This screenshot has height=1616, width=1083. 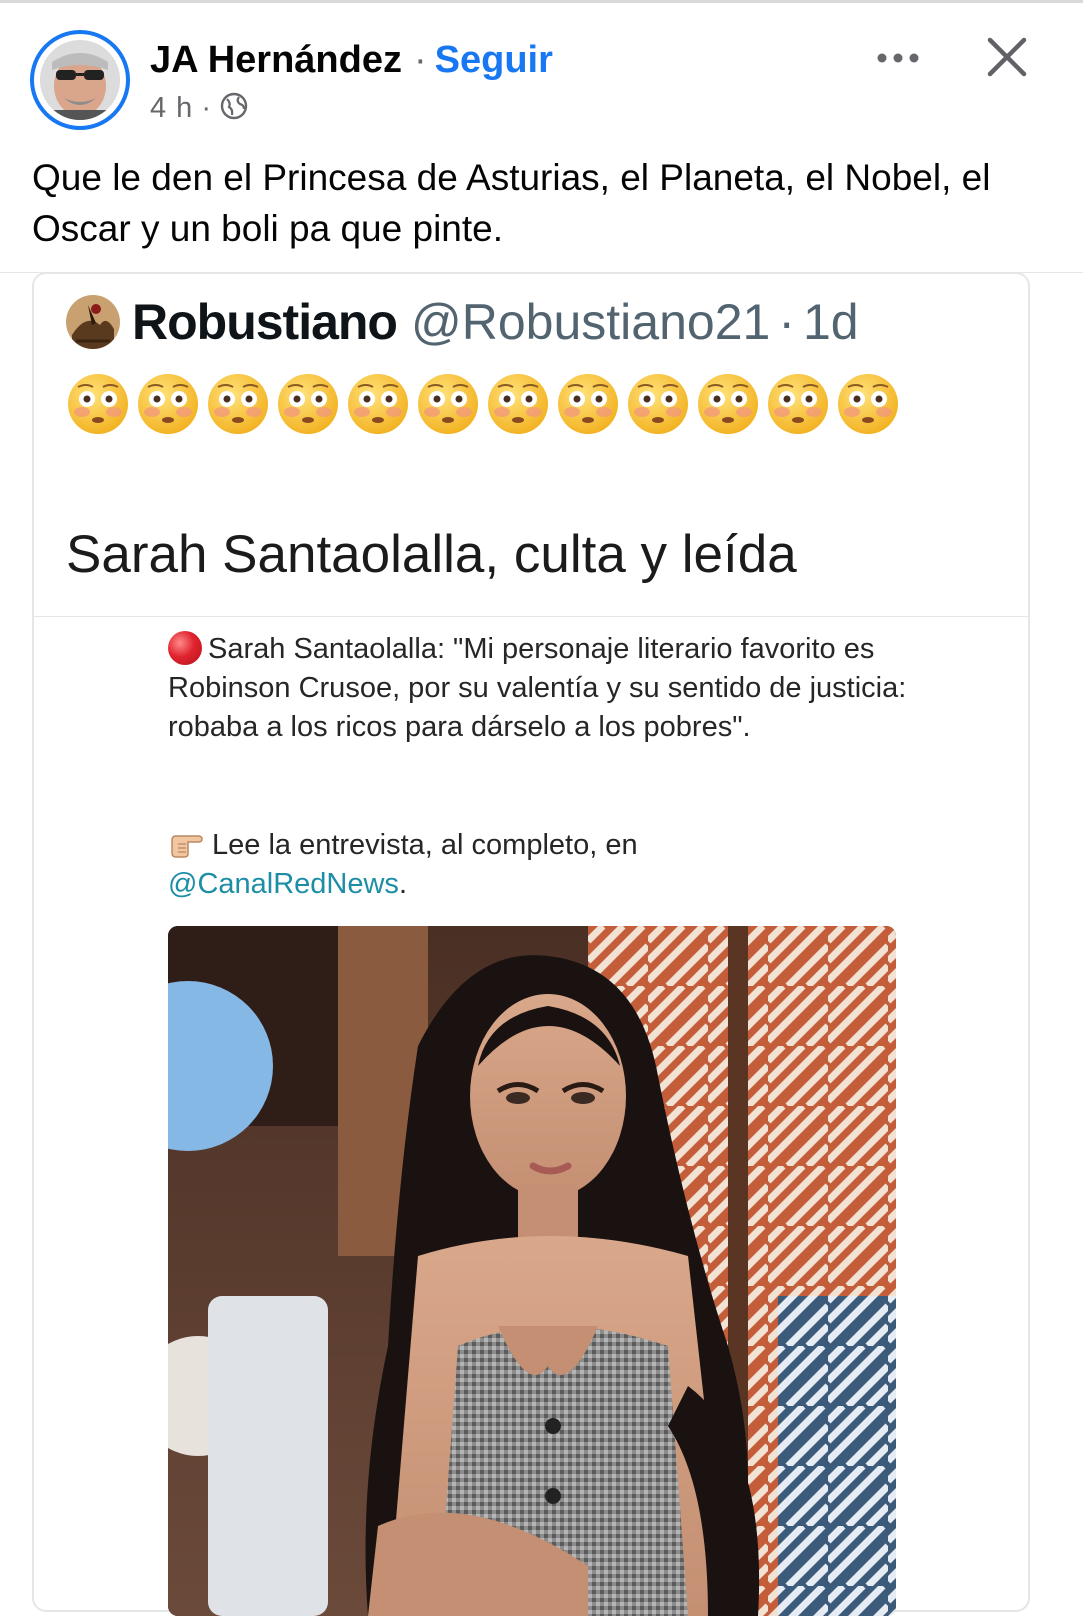 I want to click on tweet-header: Robustiano @Robustiano21 · 1d, so click(x=462, y=322).